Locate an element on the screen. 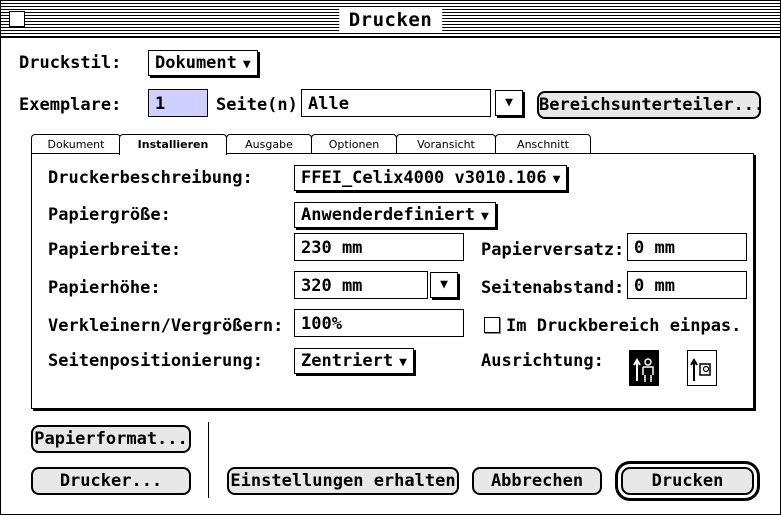 The image size is (781, 515). window-title: Drucken is located at coordinates (390, 20).